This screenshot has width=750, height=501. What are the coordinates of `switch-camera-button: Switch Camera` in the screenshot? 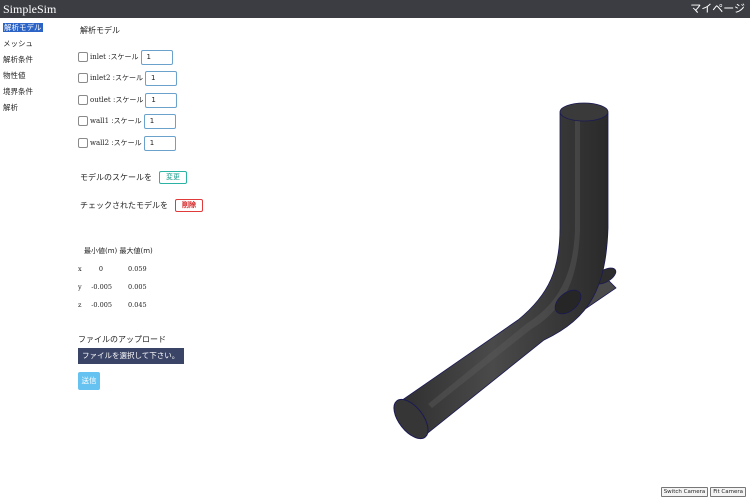 It's located at (684, 492).